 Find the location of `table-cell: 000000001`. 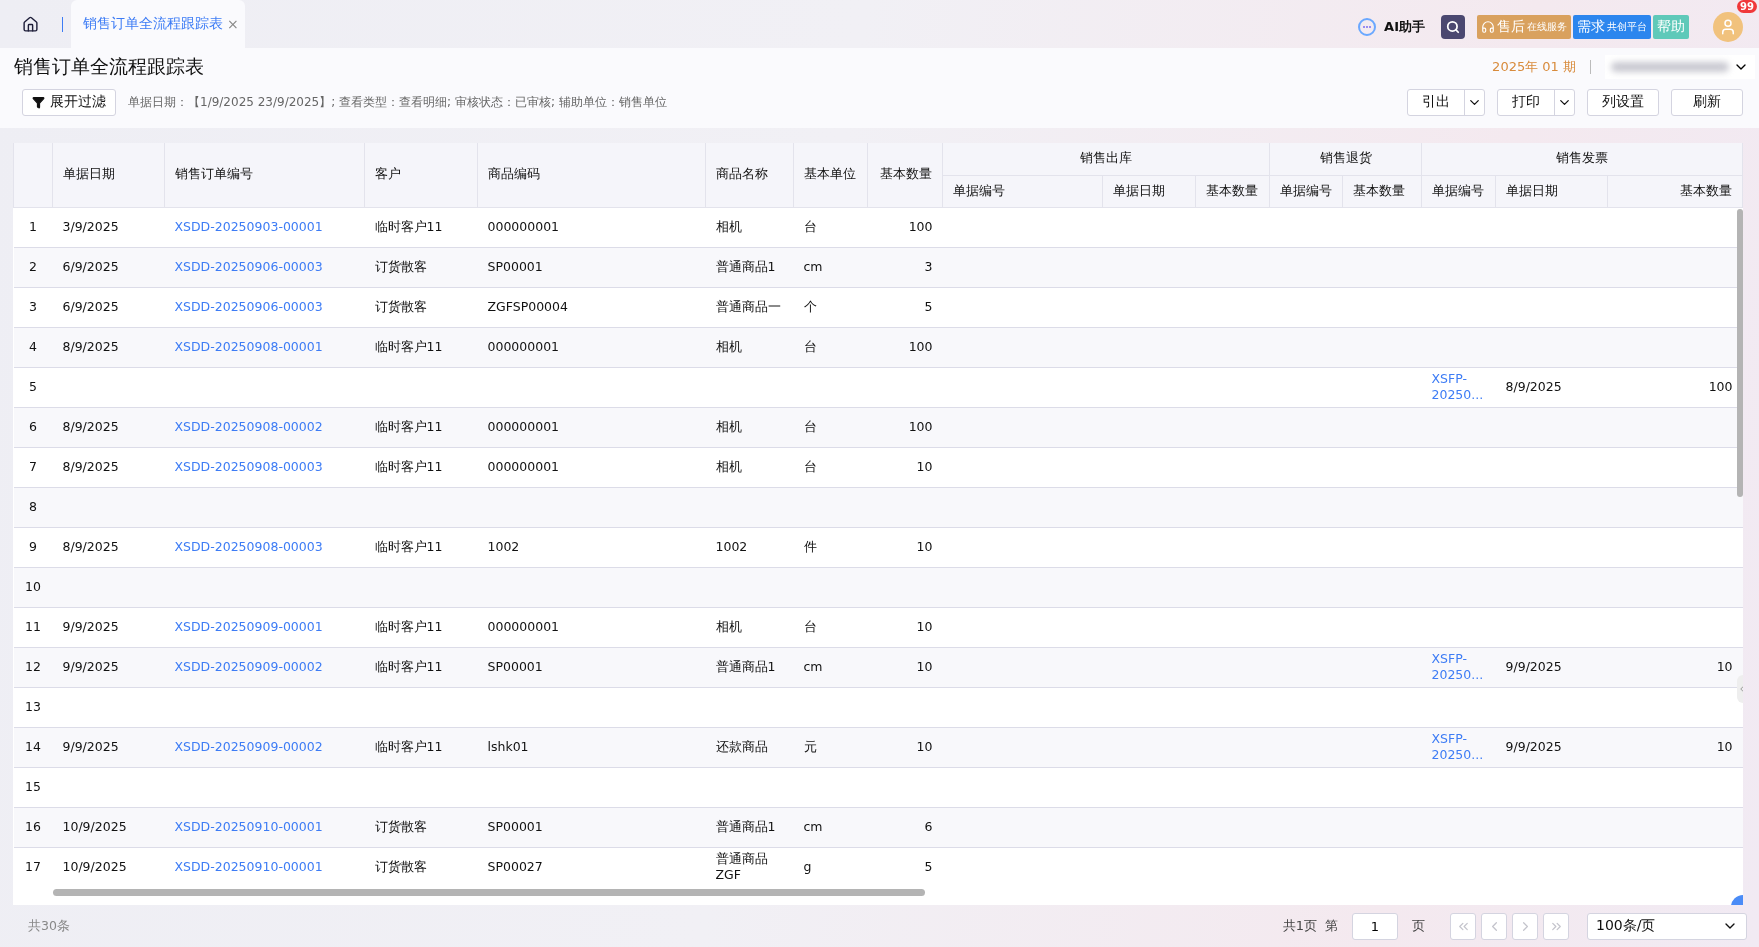

table-cell: 000000001 is located at coordinates (591, 227).